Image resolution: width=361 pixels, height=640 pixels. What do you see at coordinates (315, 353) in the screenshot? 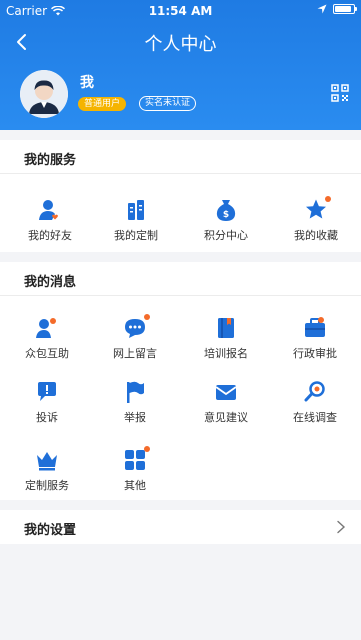
I see `message-label: 行政审批` at bounding box center [315, 353].